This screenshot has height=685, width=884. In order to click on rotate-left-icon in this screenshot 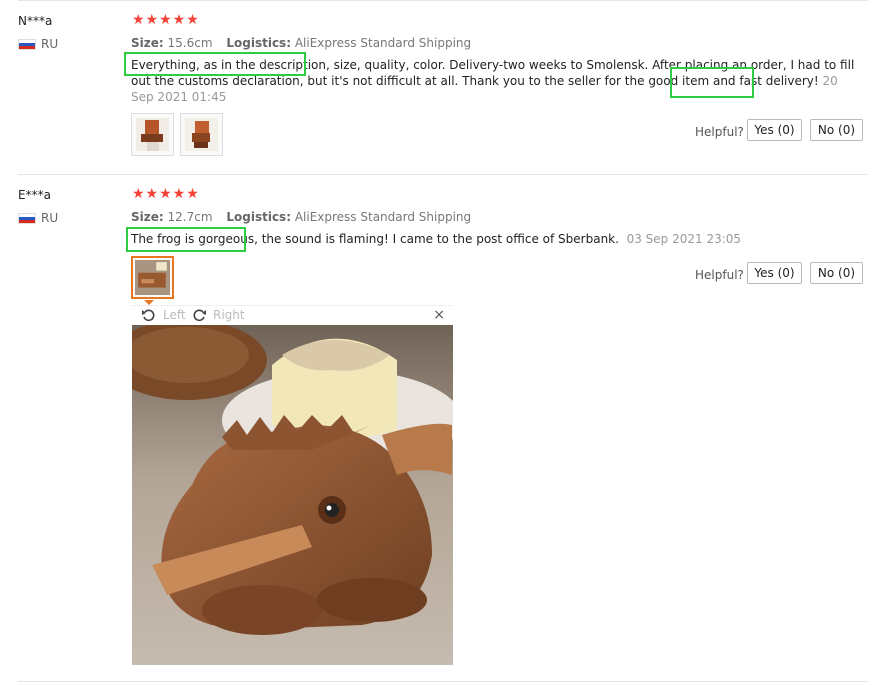, I will do `click(148, 315)`.